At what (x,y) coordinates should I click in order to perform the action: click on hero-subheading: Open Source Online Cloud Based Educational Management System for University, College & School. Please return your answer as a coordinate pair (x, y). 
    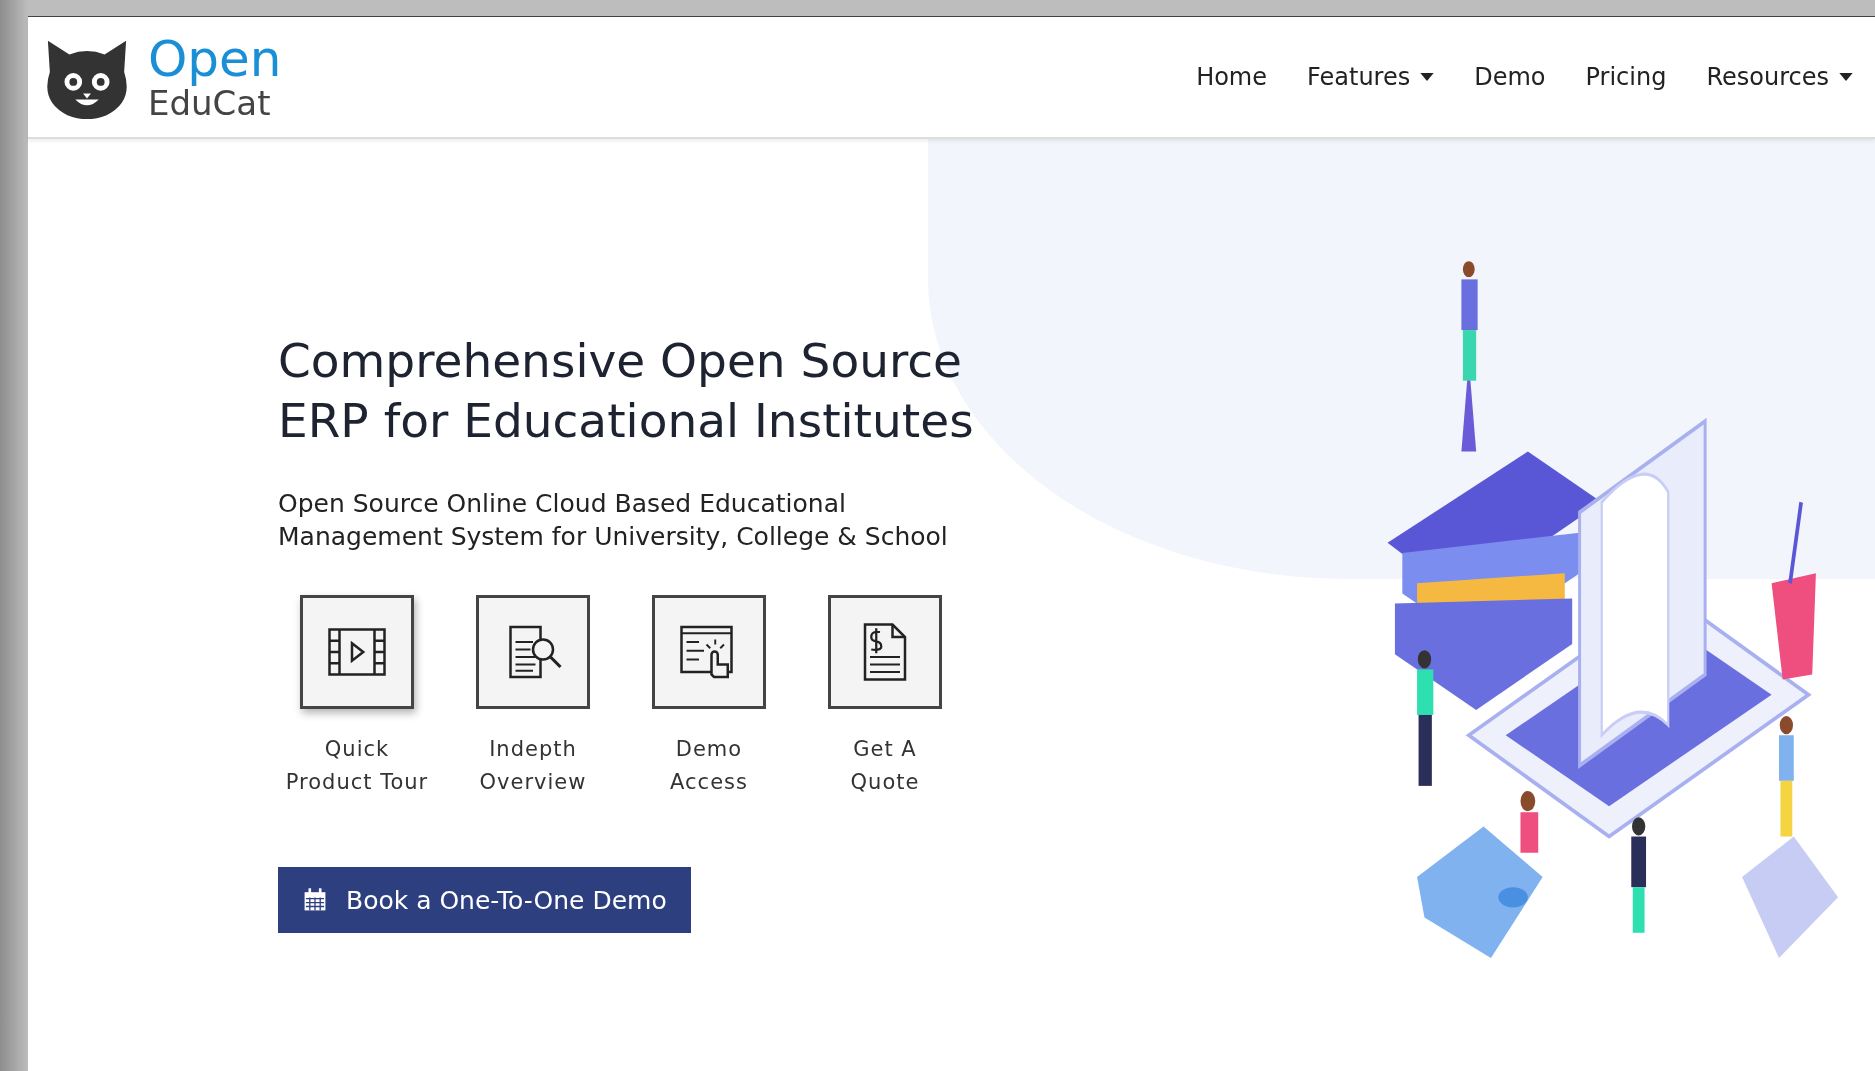
    Looking at the image, I should click on (613, 520).